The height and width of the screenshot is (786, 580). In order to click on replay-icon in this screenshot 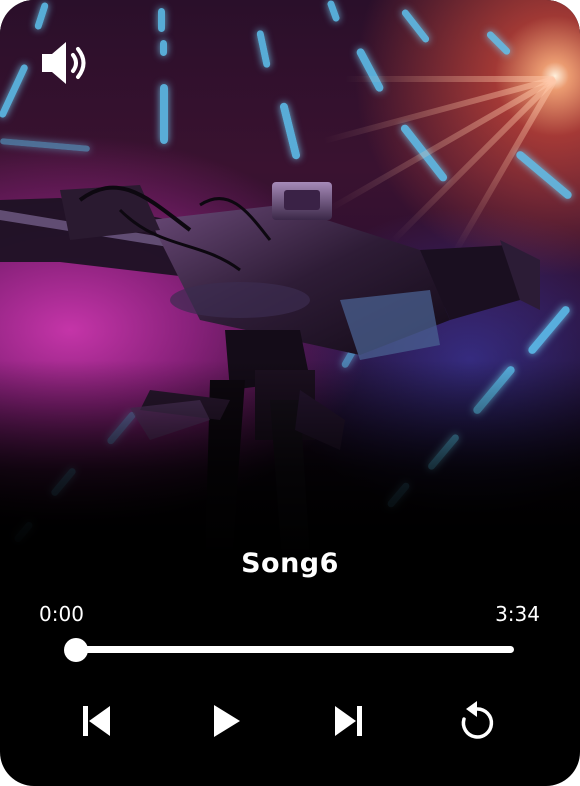, I will do `click(477, 720)`.